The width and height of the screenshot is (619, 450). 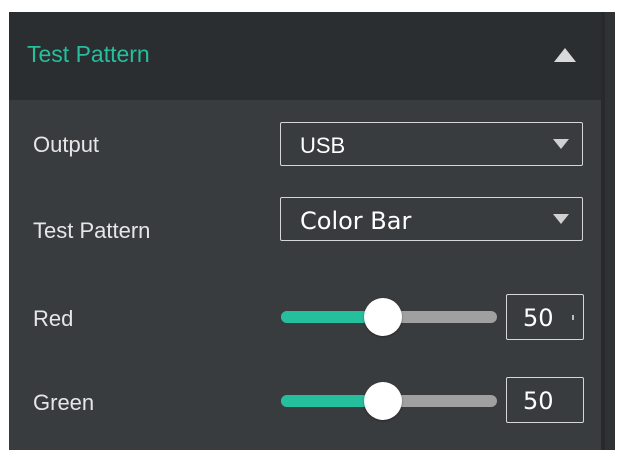 I want to click on green-slider-thumb, so click(x=382, y=401).